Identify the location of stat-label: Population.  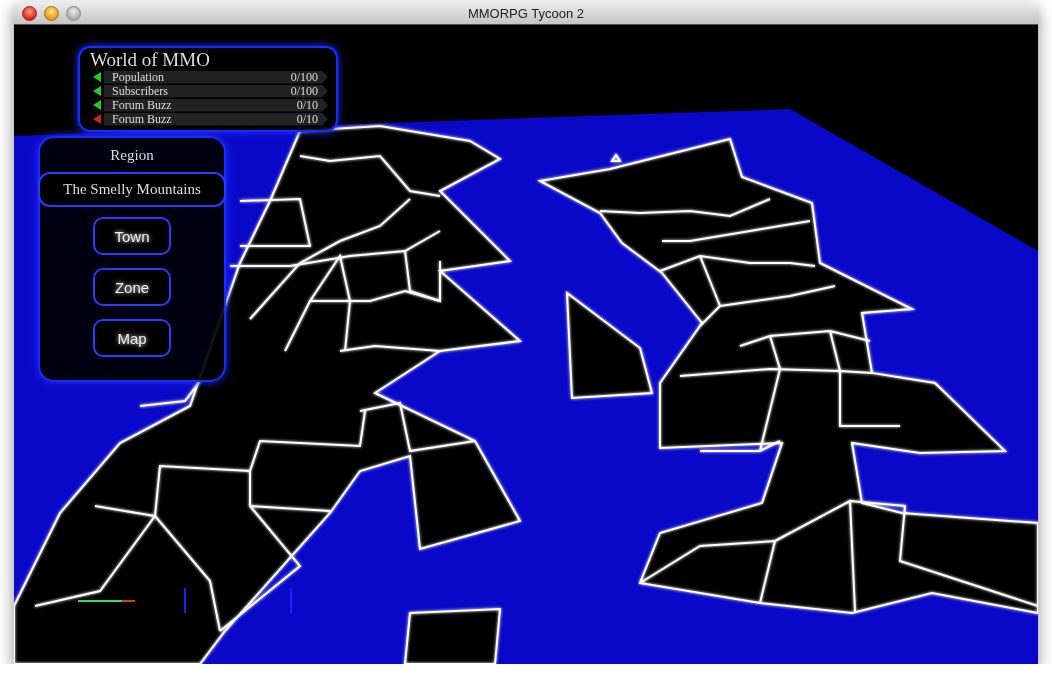
(138, 77).